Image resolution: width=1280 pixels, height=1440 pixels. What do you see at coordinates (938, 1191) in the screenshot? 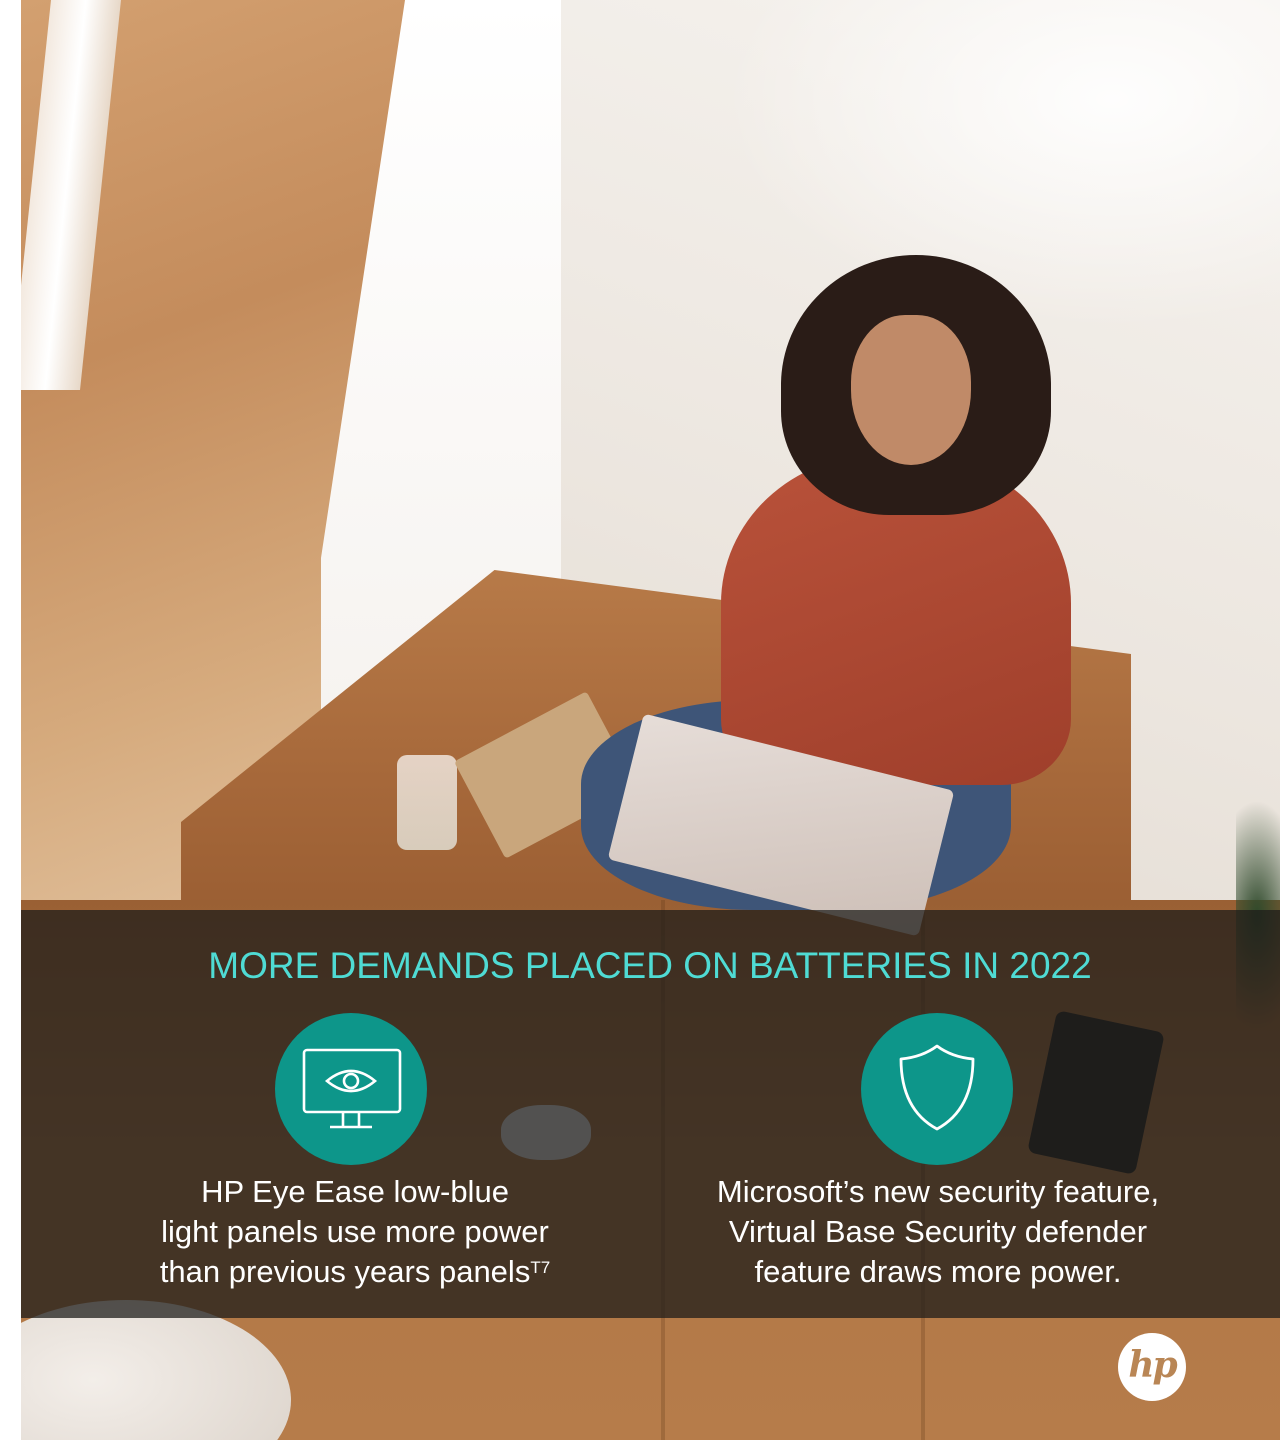
I see `feature-line: Microsoft’s new security feature,` at bounding box center [938, 1191].